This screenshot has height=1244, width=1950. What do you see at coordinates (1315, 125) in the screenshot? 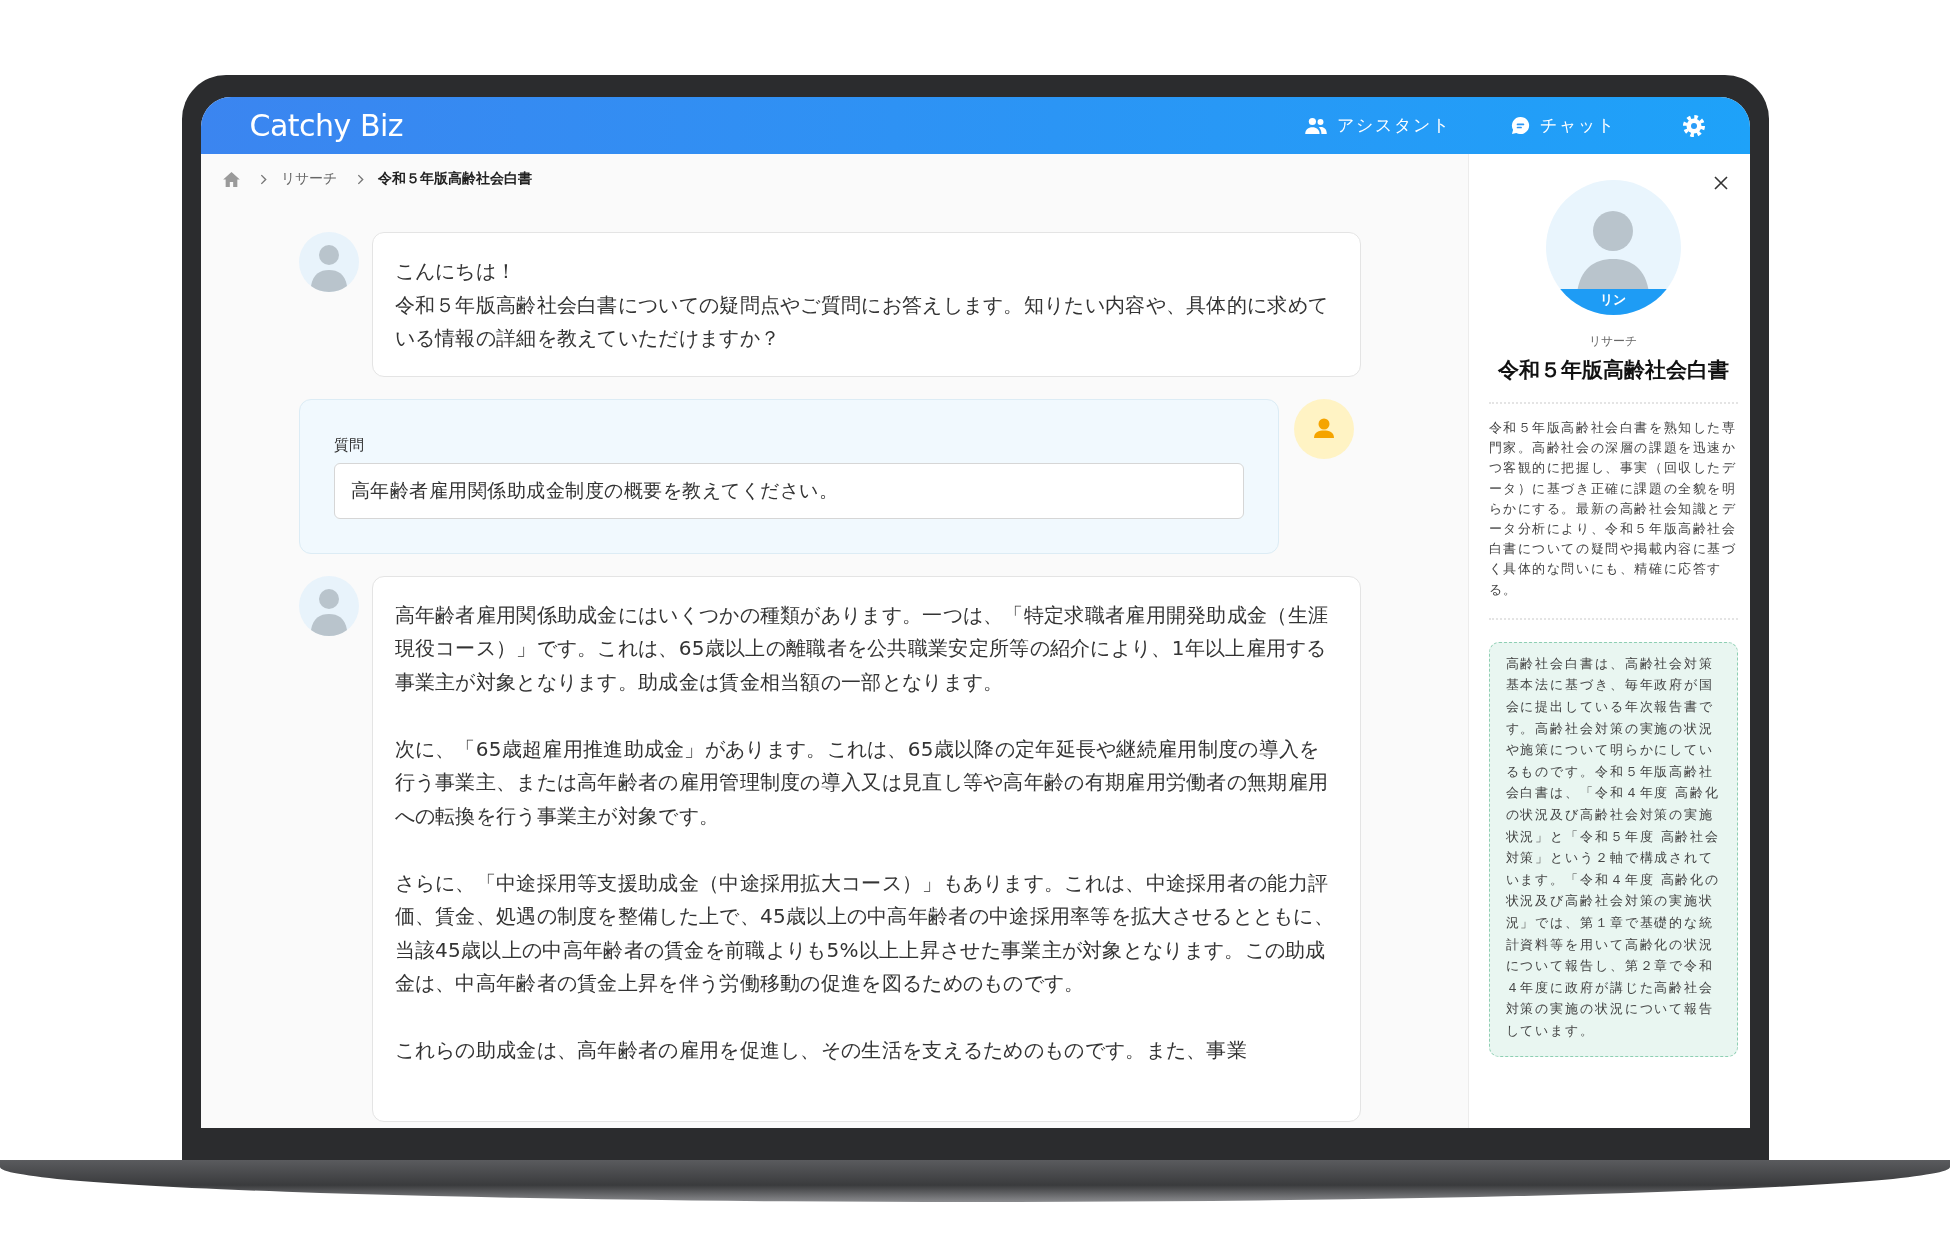
I see `people-icon` at bounding box center [1315, 125].